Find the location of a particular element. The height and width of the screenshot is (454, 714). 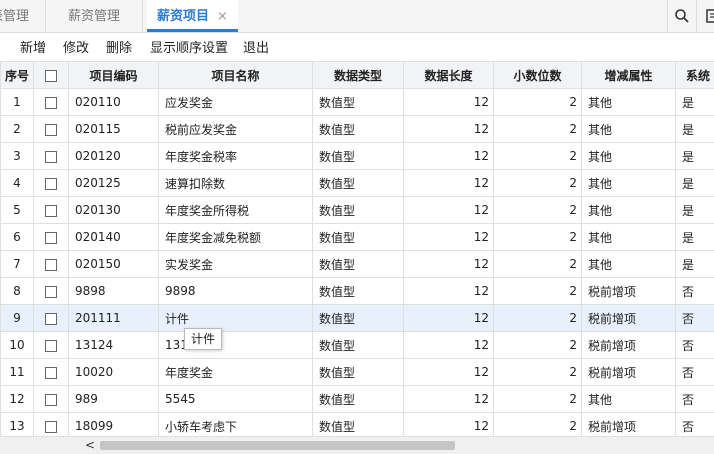

row-seq: 6 is located at coordinates (17, 237).